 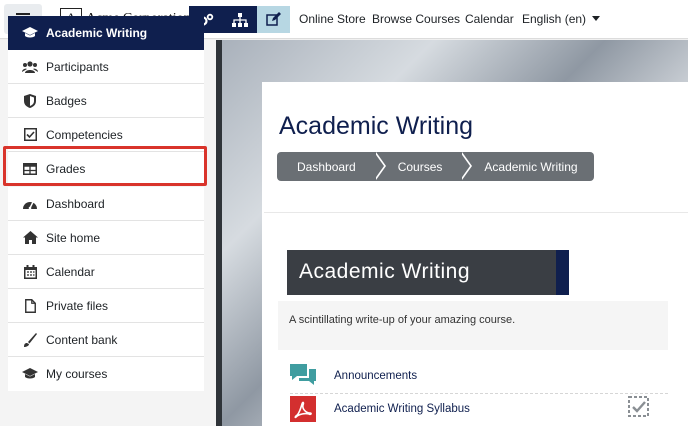 I want to click on sidebar-item-private-files: Private files, so click(x=106, y=306).